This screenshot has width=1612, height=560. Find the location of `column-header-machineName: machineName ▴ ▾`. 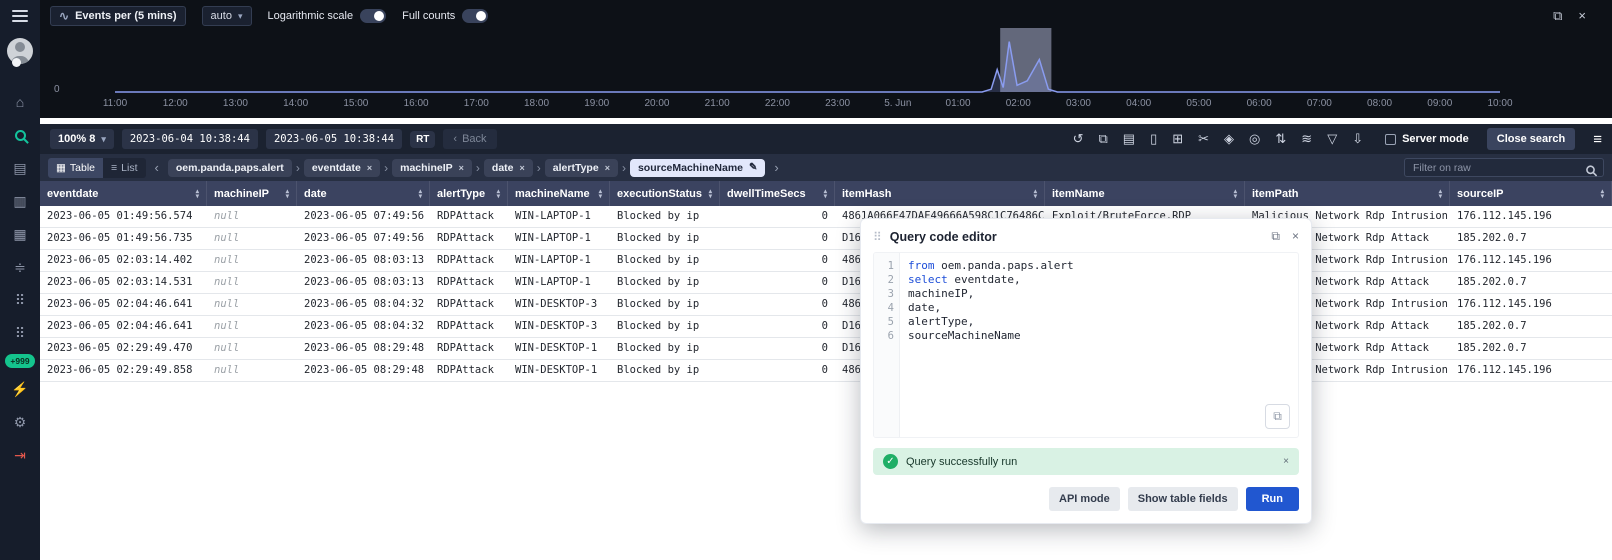

column-header-machineName: machineName ▴ ▾ is located at coordinates (559, 193).